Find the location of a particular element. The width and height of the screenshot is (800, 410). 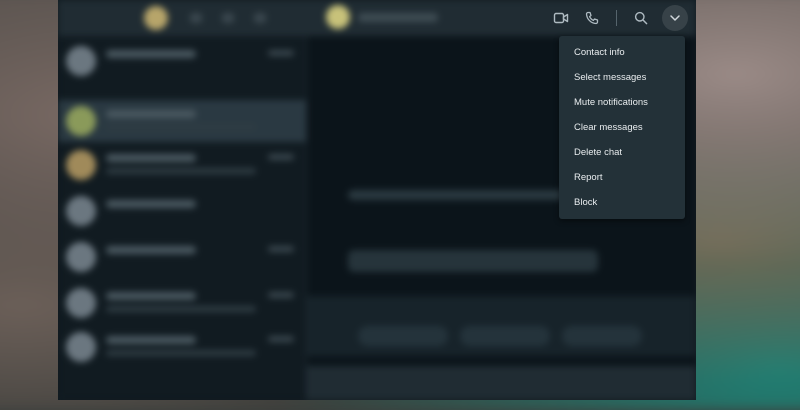

search-button is located at coordinates (641, 18).